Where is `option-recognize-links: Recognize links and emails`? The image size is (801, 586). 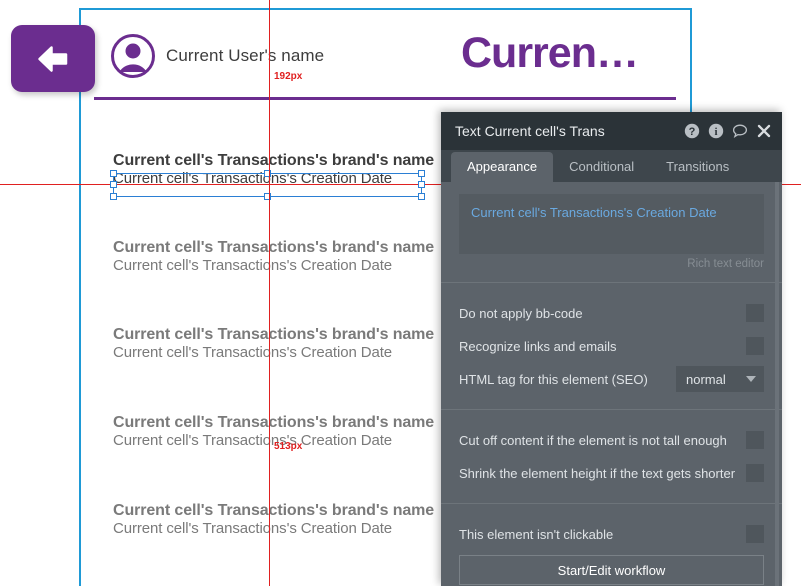 option-recognize-links: Recognize links and emails is located at coordinates (611, 346).